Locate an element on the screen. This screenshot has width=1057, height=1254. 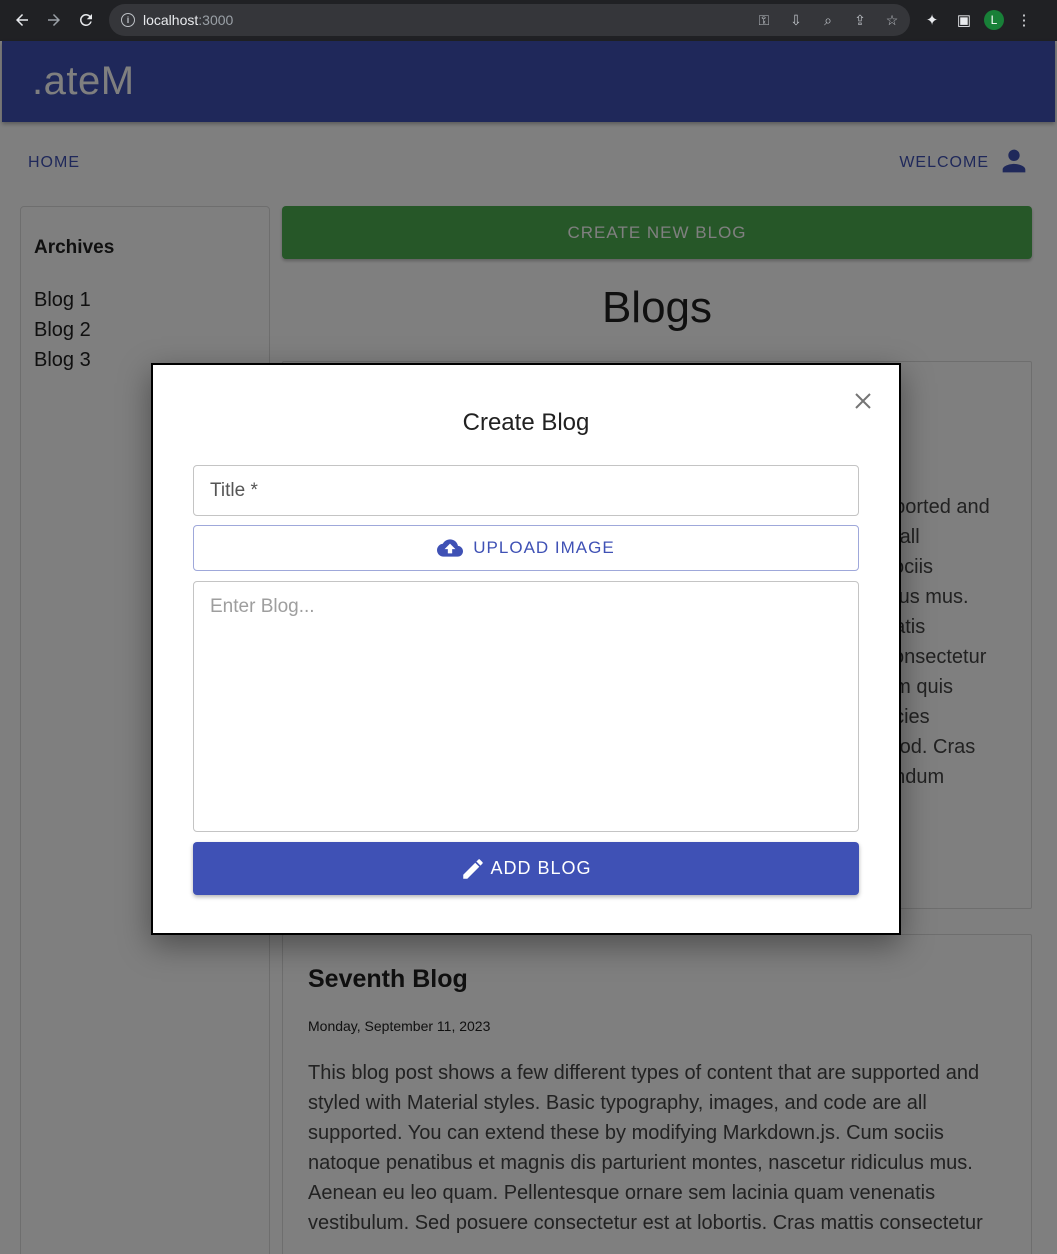
title-field is located at coordinates (526, 490).